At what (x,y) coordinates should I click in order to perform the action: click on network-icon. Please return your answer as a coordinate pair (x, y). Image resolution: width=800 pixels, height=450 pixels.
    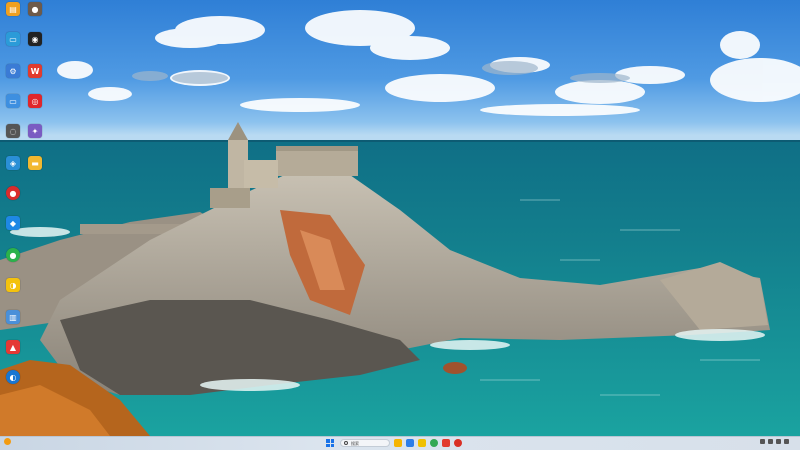
    Looking at the image, I should click on (770, 441).